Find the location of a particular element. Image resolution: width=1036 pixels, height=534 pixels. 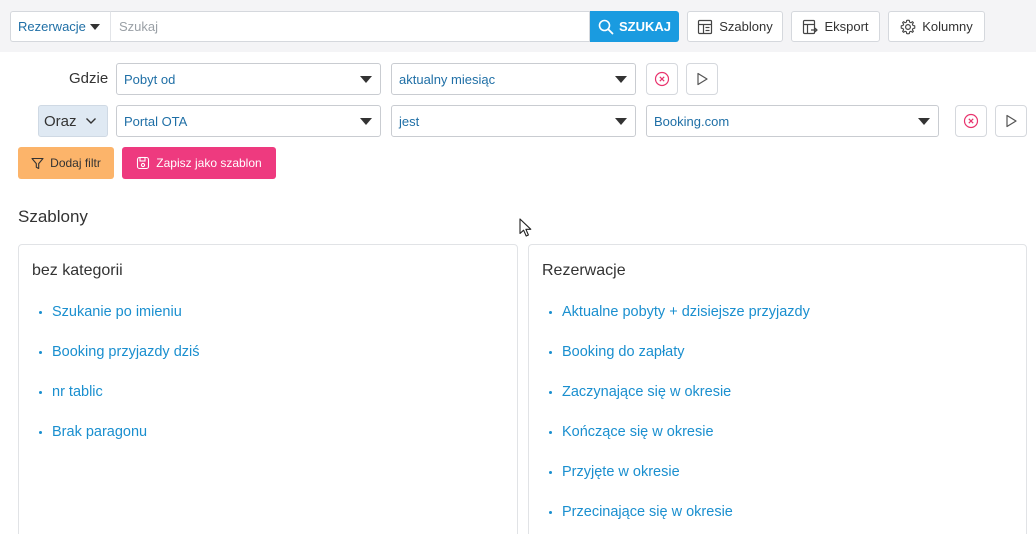

filter-row-2: Oraz Portal OTA jest Booking.com is located at coordinates (518, 121).